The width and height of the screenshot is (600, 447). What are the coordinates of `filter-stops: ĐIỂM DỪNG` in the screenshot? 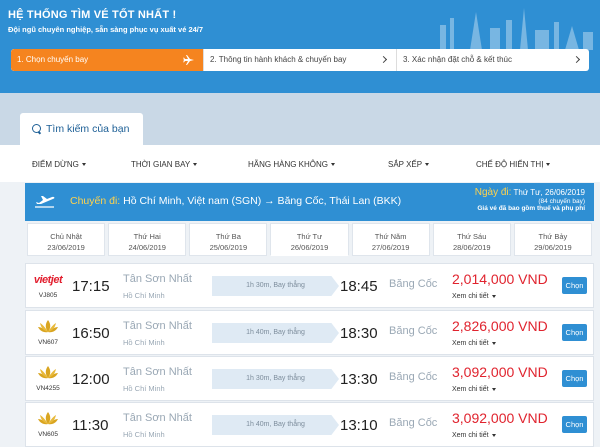 It's located at (59, 165).